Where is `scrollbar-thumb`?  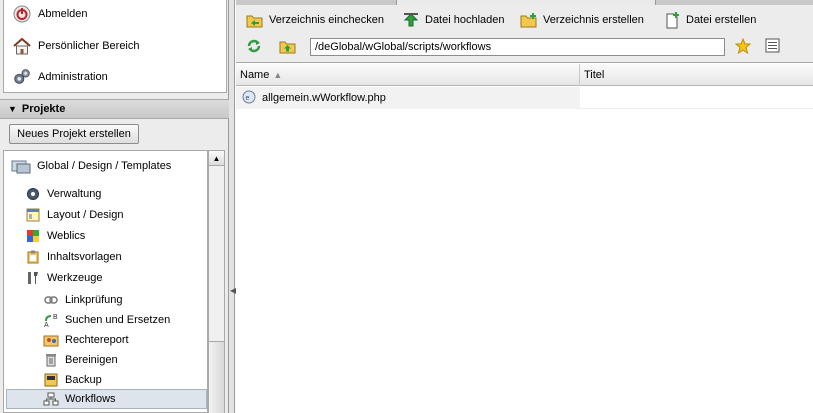 scrollbar-thumb is located at coordinates (216, 377).